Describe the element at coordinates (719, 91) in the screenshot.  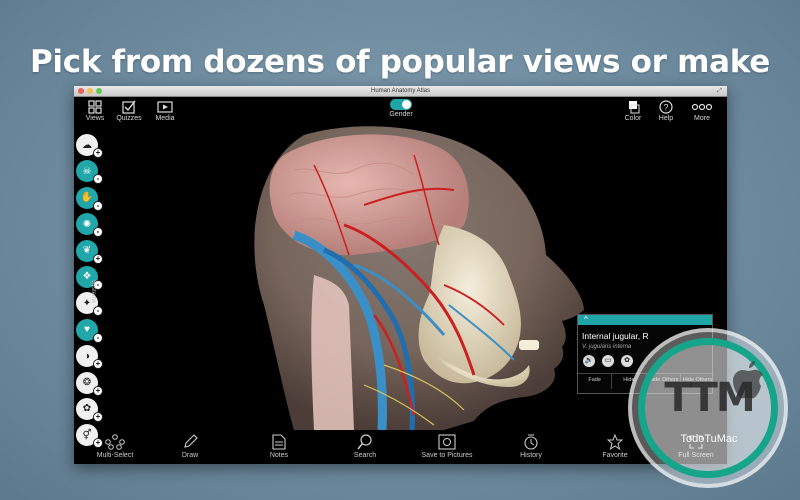
I see `fullscreen-arrow-icon: ⤢` at that location.